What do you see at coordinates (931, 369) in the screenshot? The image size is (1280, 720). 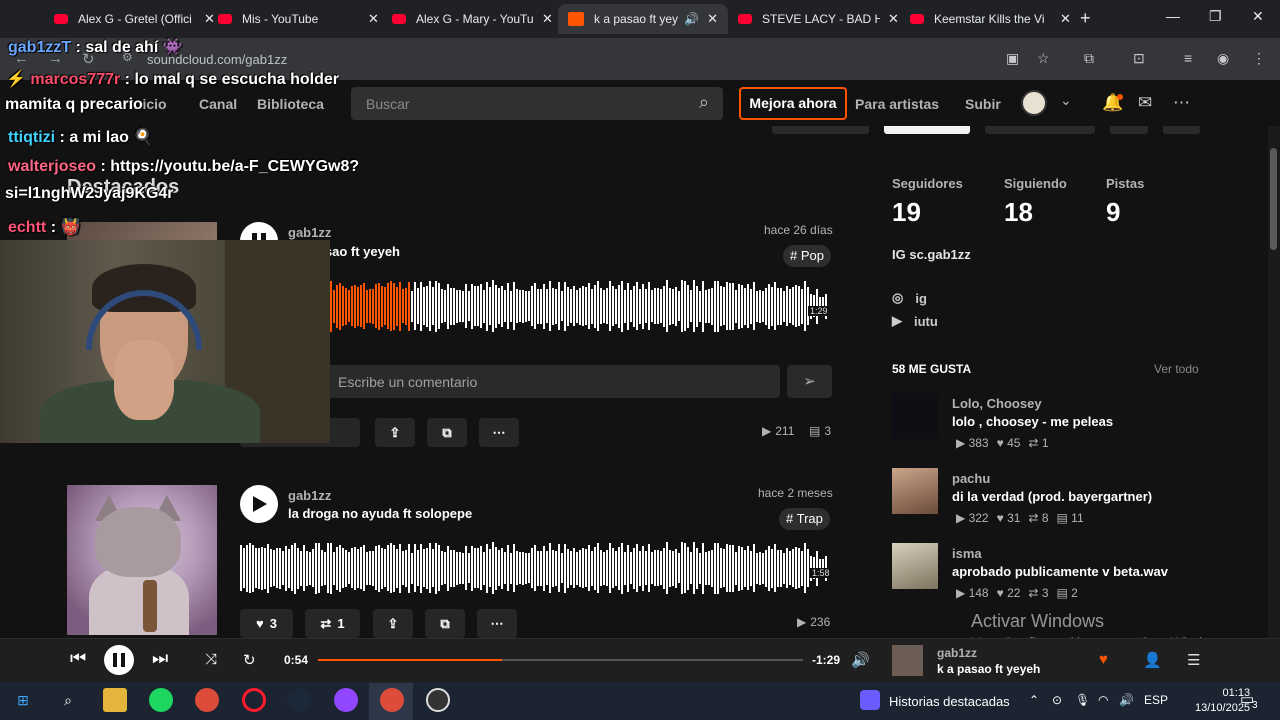 I see `likes-title: 58 ME GUSTA` at bounding box center [931, 369].